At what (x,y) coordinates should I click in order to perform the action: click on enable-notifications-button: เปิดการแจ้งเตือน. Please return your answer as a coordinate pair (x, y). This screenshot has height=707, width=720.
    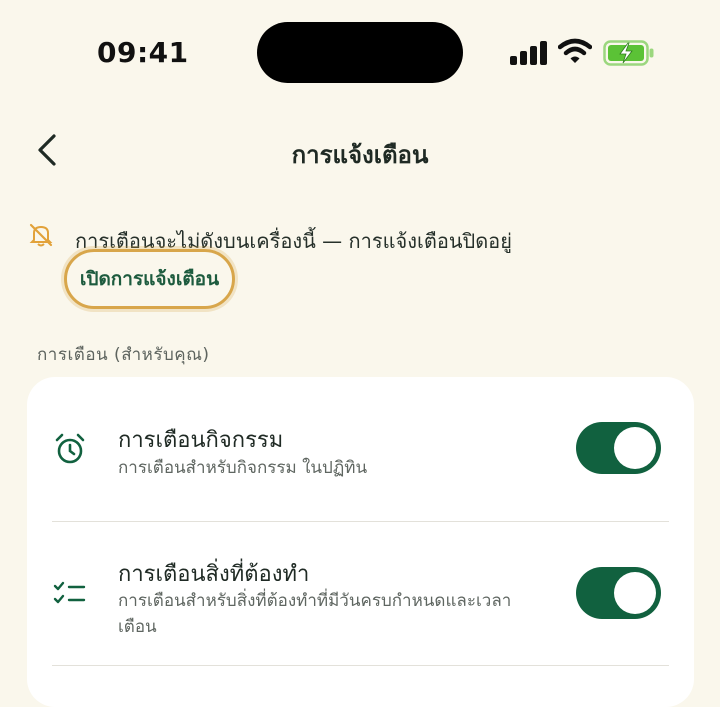
    Looking at the image, I should click on (149, 279).